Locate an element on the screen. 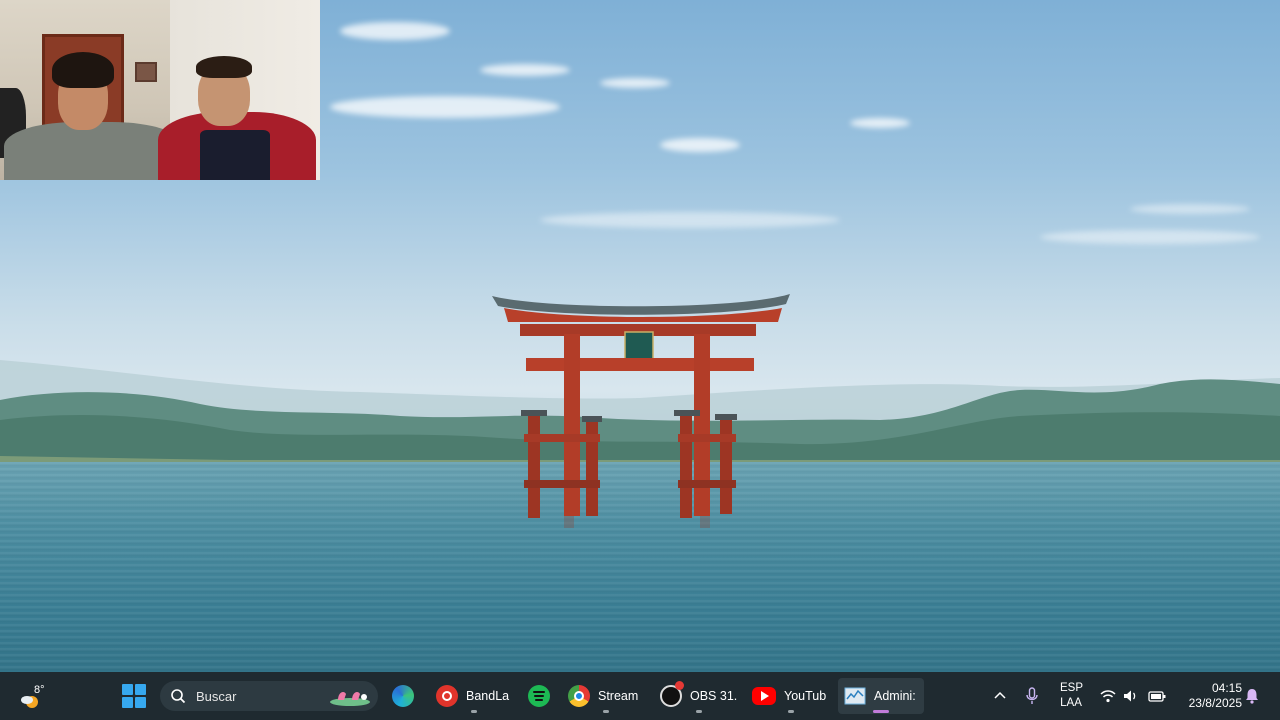 Image resolution: width=1280 pixels, height=720 pixels. taskbar-app-bandlab: BandLa is located at coordinates (474, 696).